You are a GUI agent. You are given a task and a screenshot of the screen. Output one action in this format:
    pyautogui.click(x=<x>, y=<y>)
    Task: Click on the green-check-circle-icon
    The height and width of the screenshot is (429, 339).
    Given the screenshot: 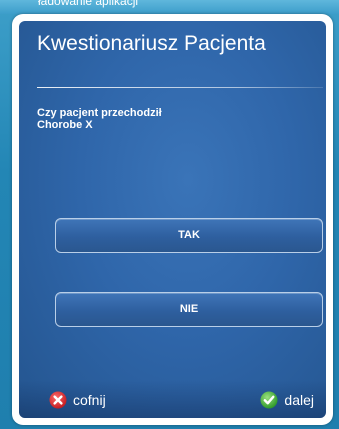 What is the action you would take?
    pyautogui.click(x=269, y=400)
    